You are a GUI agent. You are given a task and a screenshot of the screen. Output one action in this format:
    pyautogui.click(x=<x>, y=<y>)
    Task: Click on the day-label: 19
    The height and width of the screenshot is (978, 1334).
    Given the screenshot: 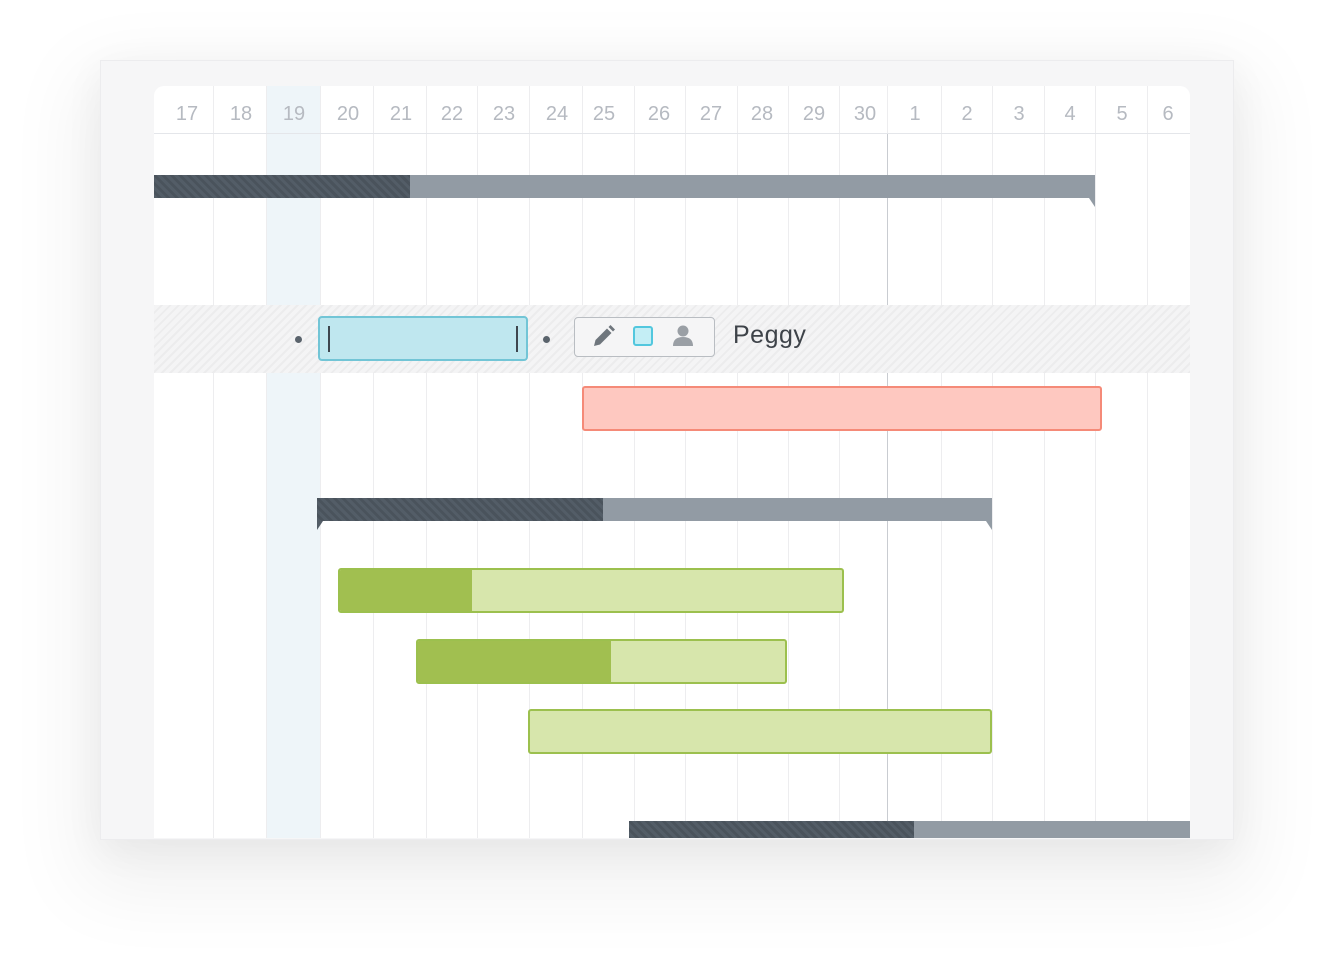 What is the action you would take?
    pyautogui.click(x=294, y=114)
    